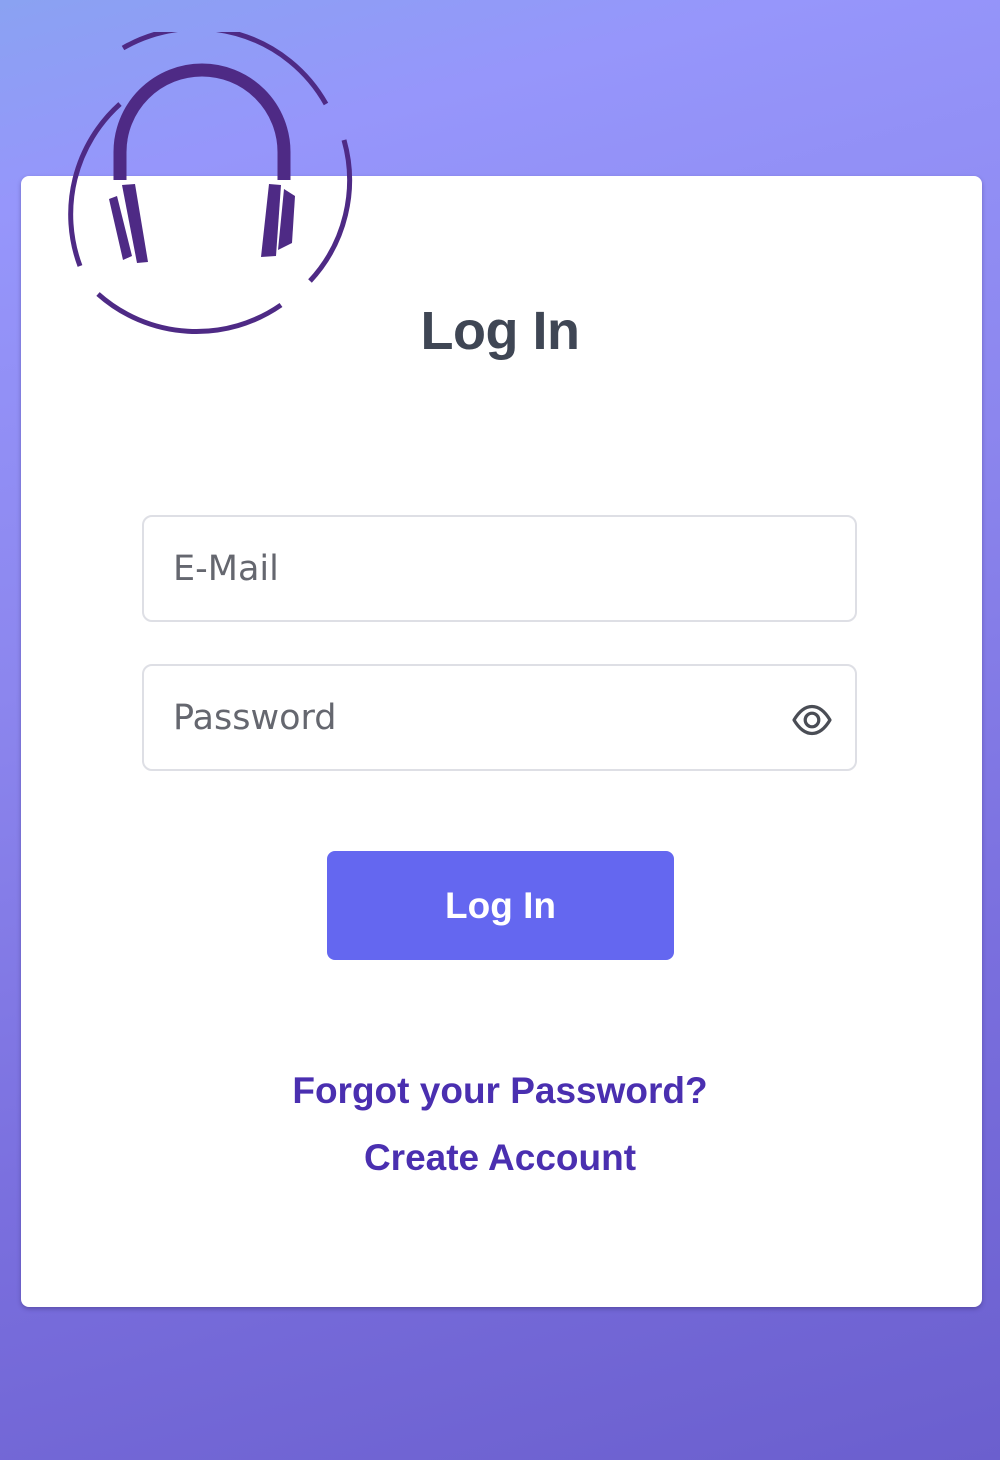  I want to click on password-field-container, so click(499, 717).